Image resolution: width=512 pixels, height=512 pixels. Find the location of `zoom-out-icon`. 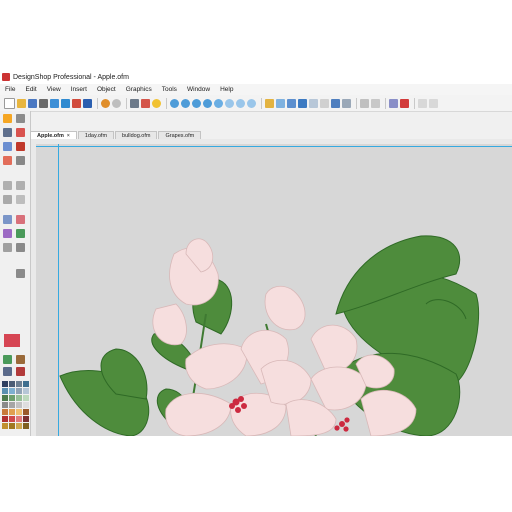

zoom-out-icon is located at coordinates (185, 103).